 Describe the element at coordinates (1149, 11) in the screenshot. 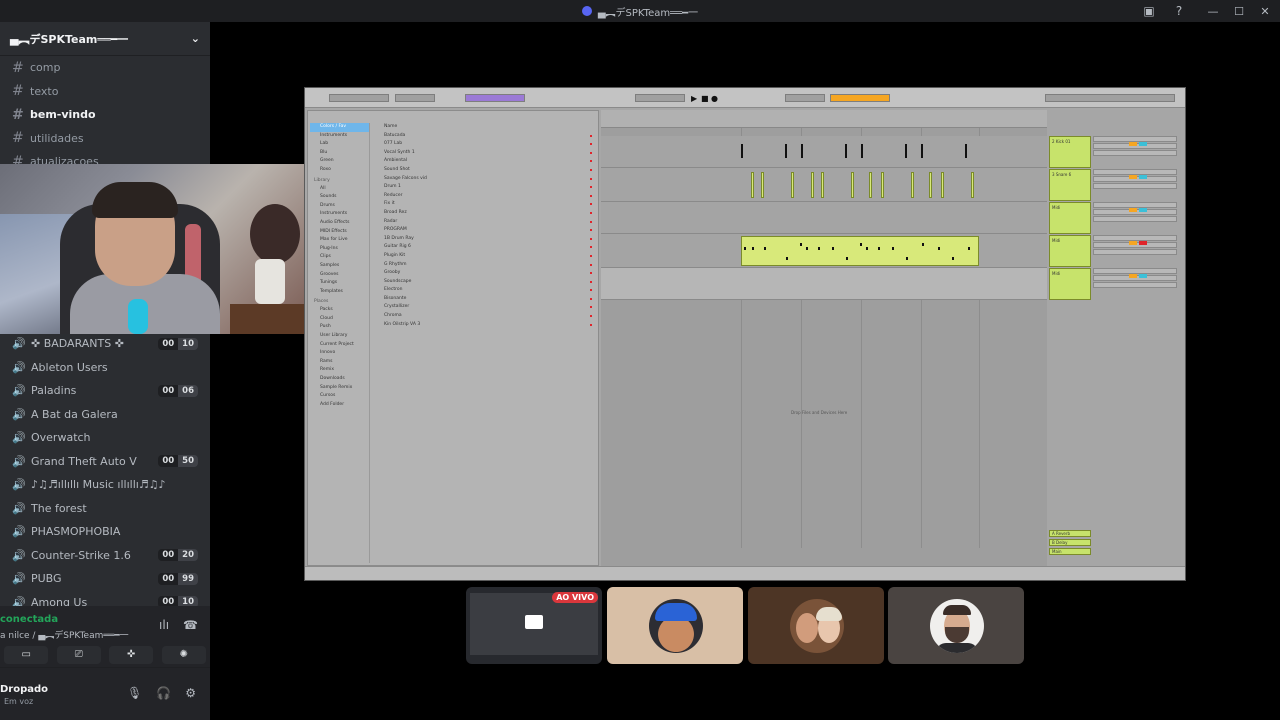

I see `inbox-icon: ▣` at that location.